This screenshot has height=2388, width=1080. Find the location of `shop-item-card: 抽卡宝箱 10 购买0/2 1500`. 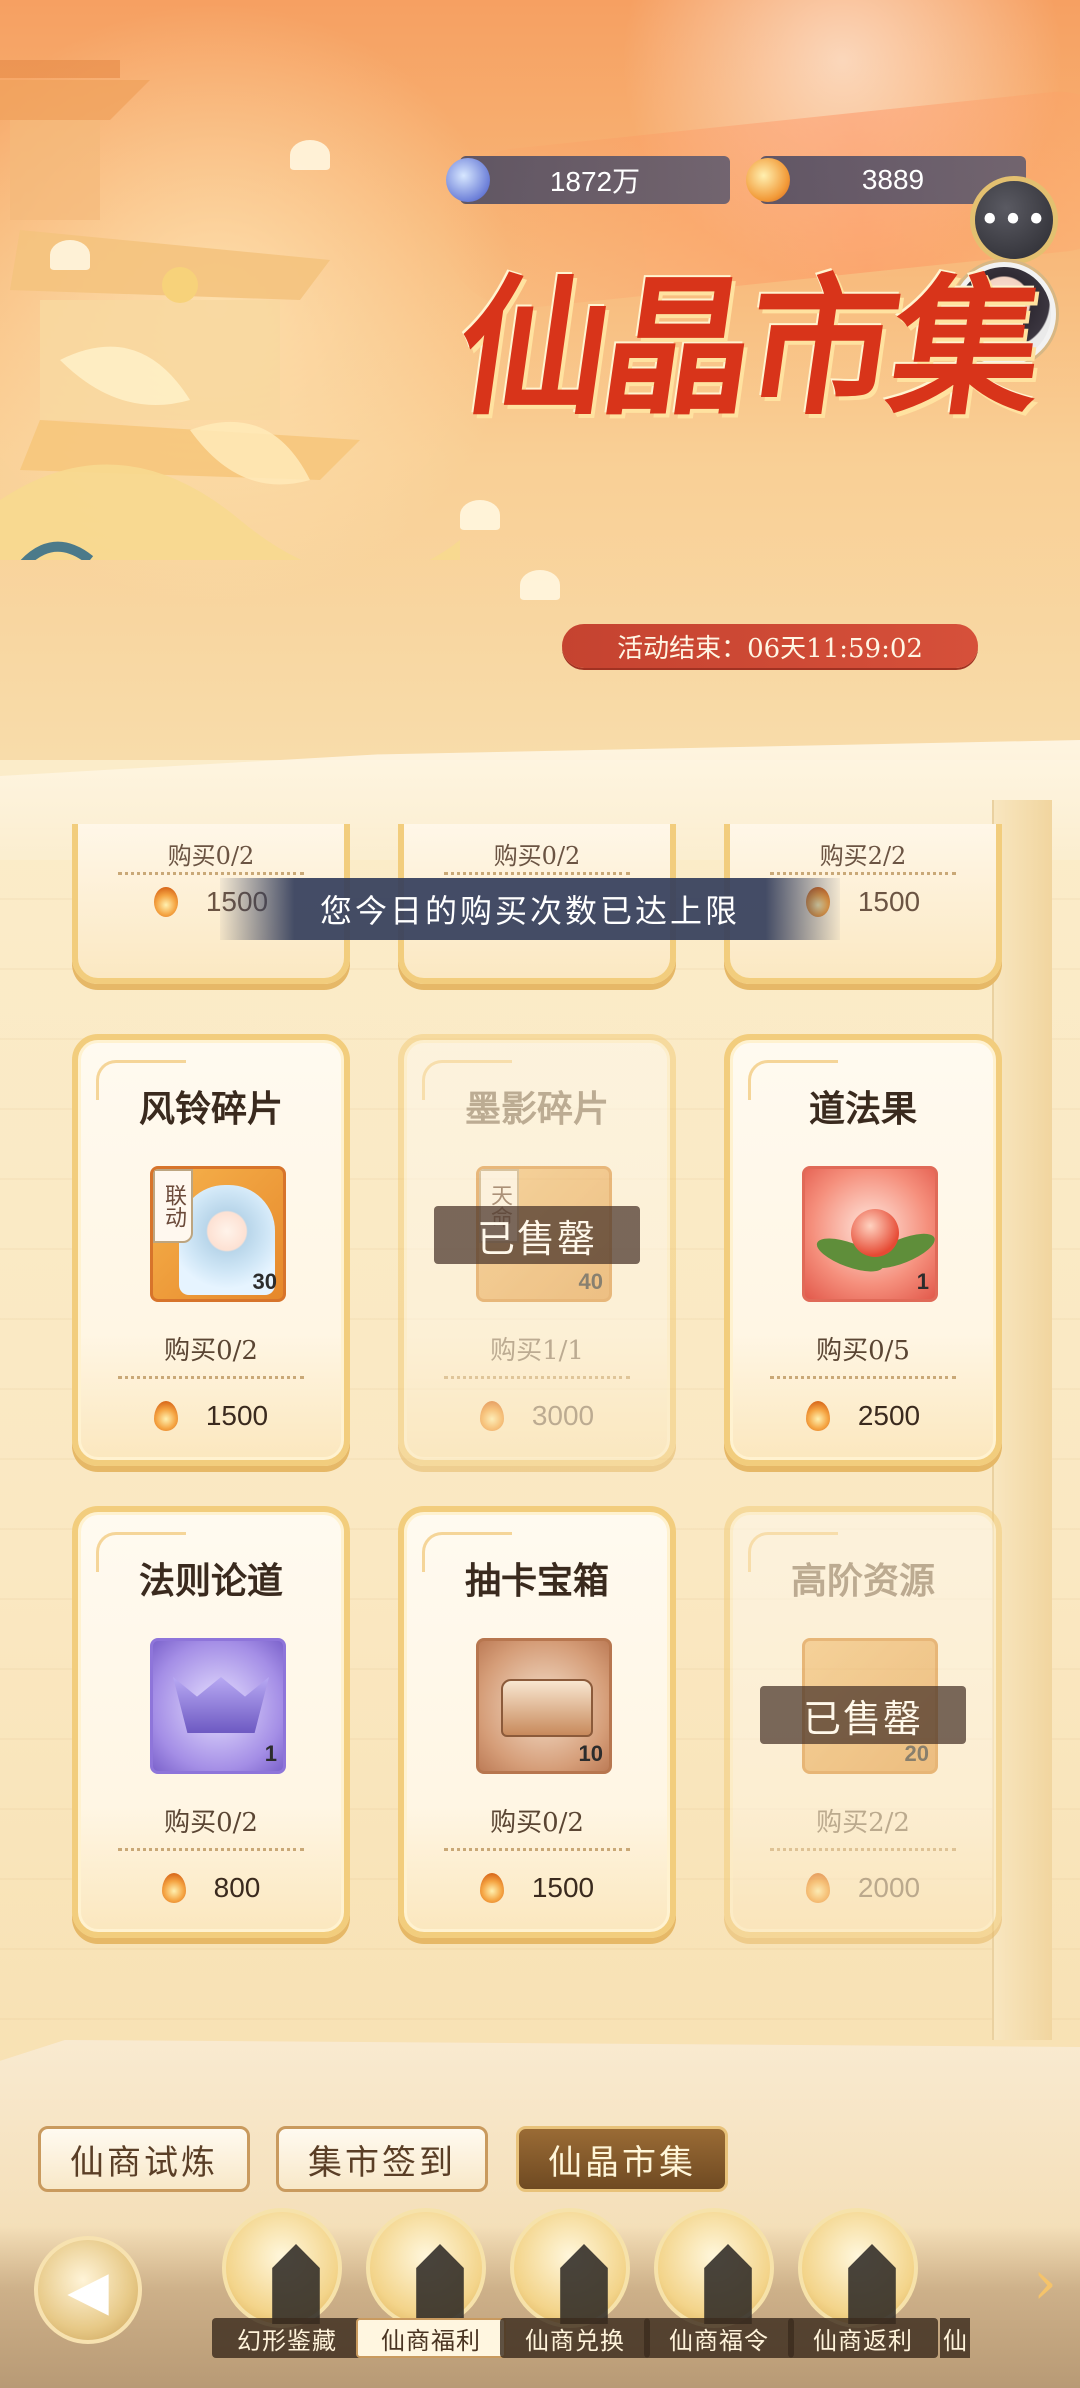

shop-item-card: 抽卡宝箱 10 购买0/2 1500 is located at coordinates (537, 1722).